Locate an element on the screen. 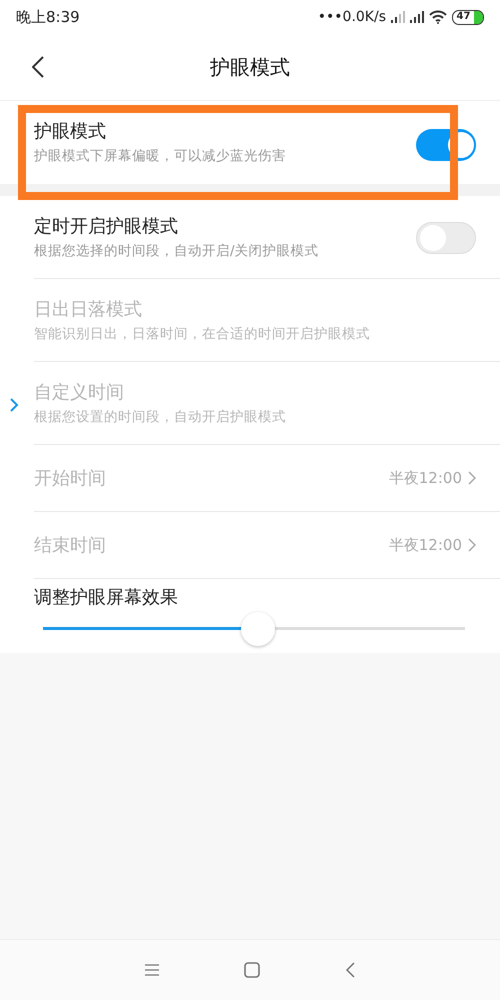 This screenshot has width=500, height=1000. setting-description: 根据您设置的时间段，自动开启护眼模式 is located at coordinates (160, 417).